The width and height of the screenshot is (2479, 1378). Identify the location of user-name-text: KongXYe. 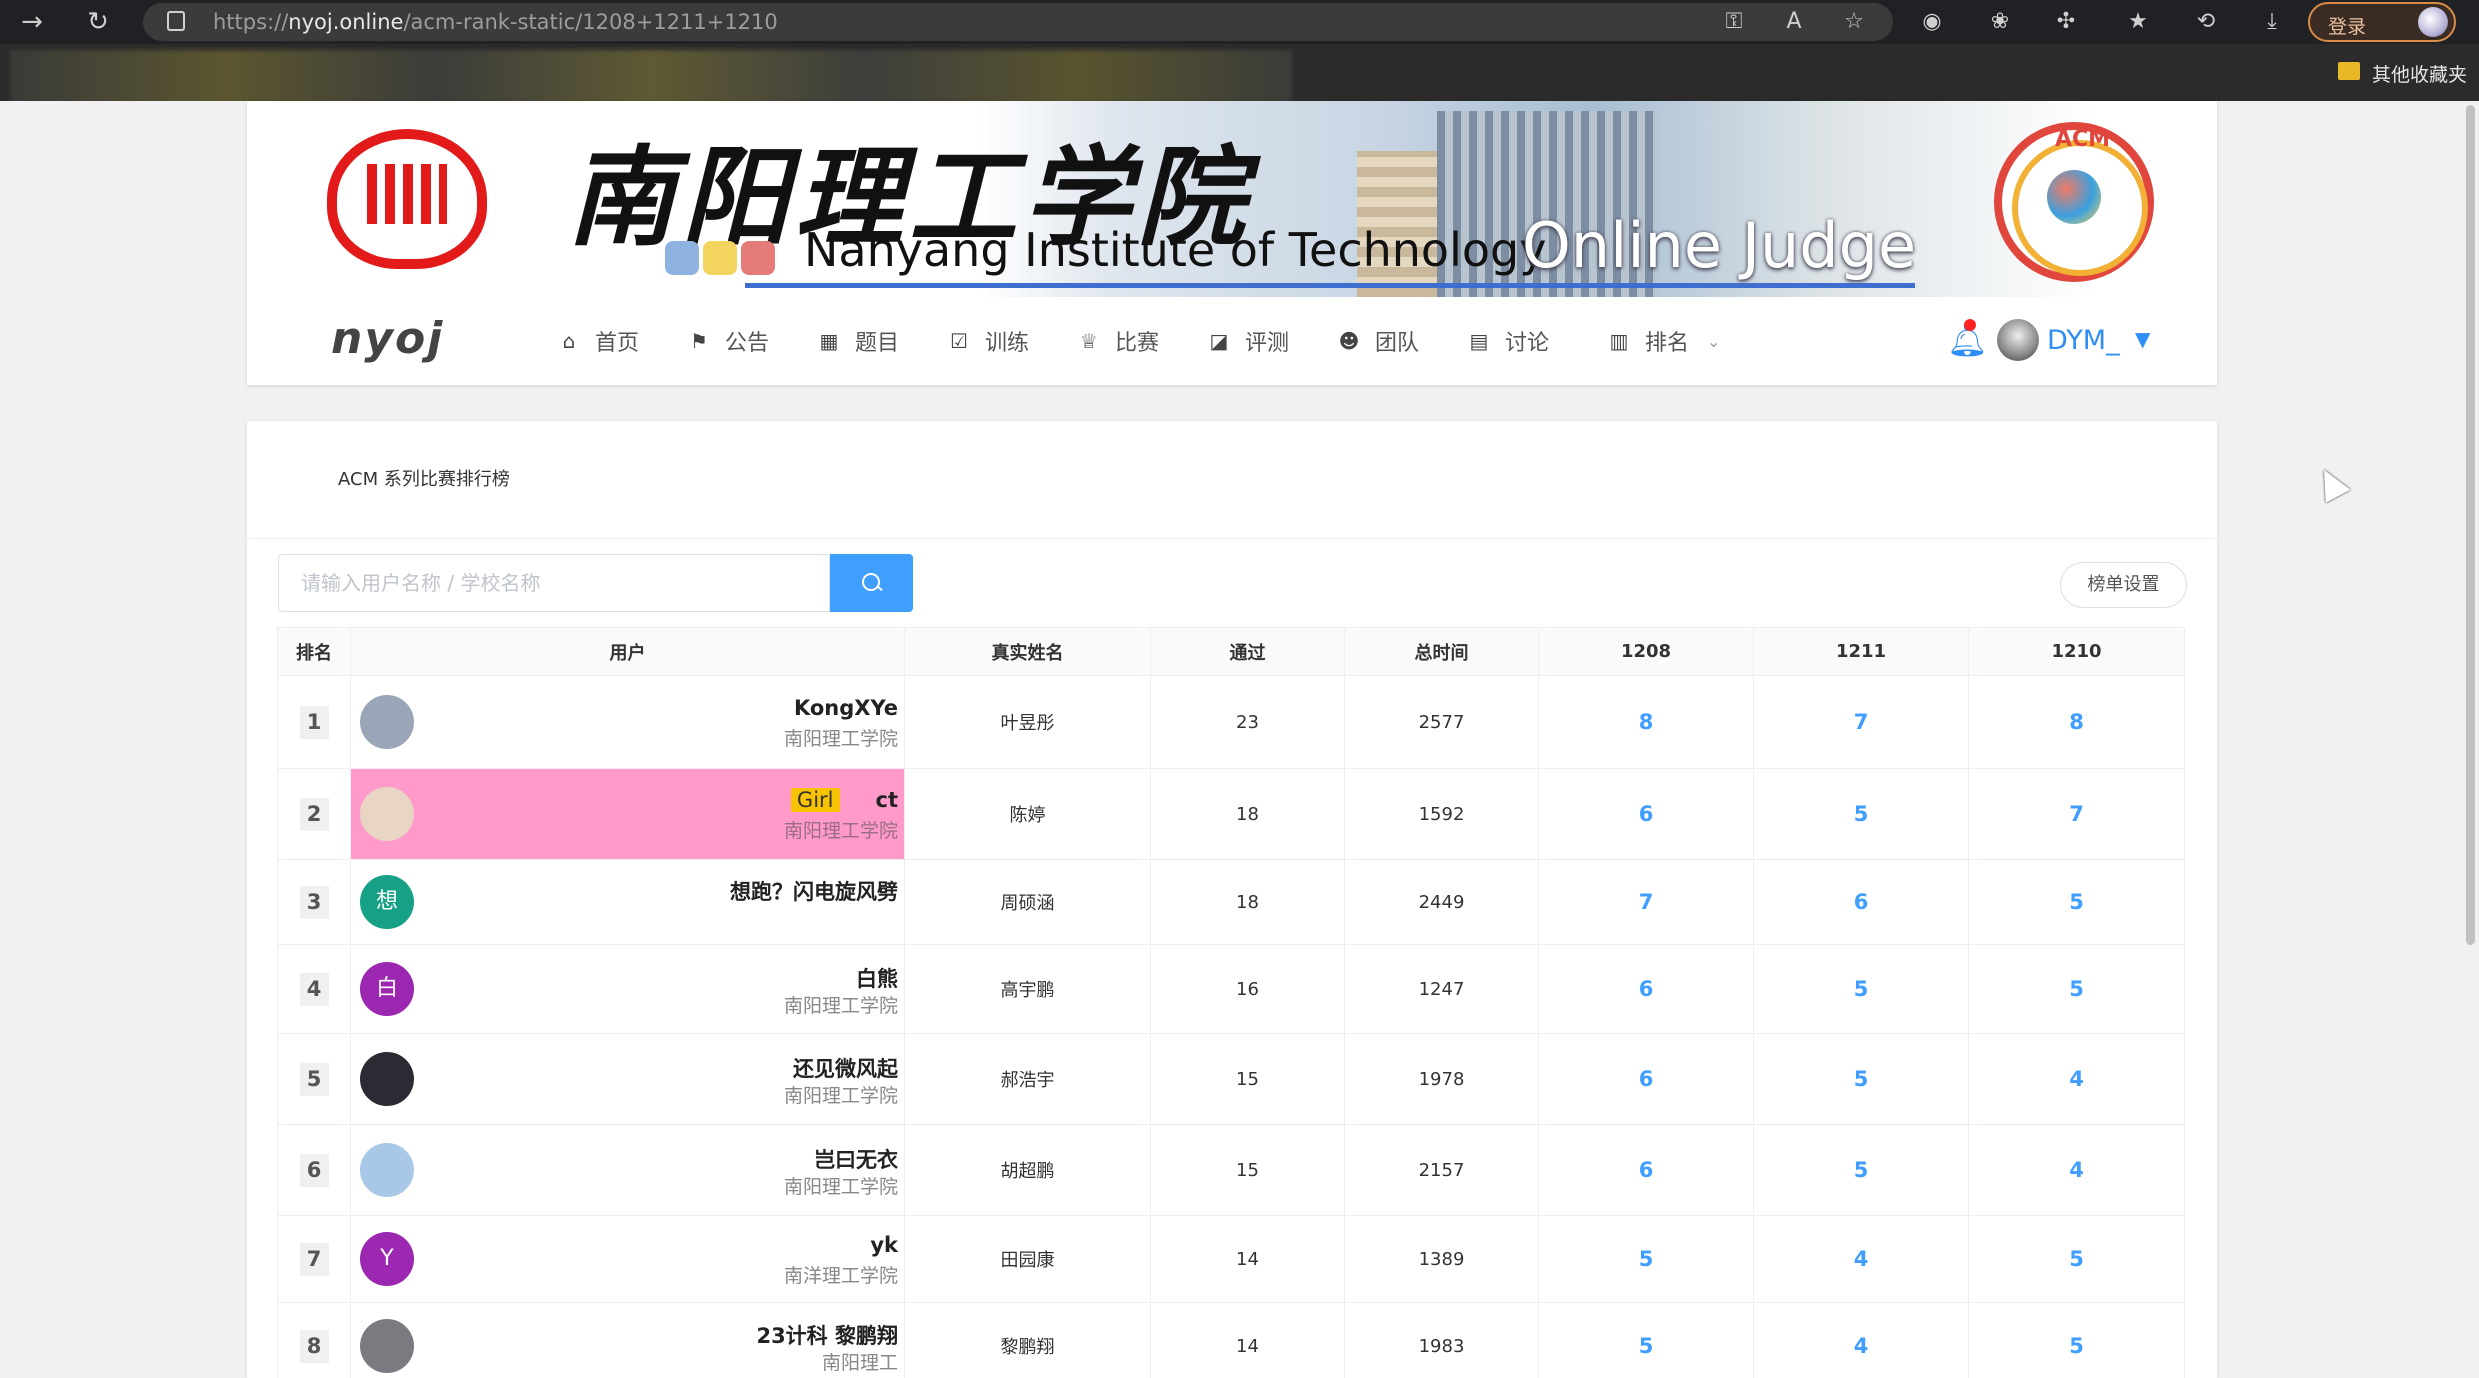
(846, 708).